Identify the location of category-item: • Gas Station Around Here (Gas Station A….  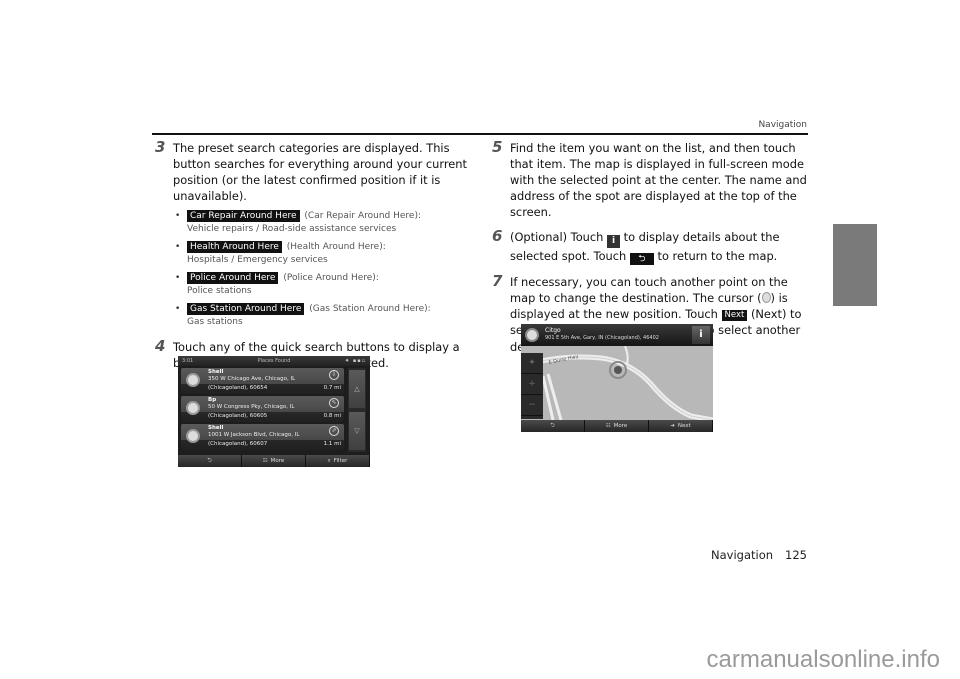
(322, 316).